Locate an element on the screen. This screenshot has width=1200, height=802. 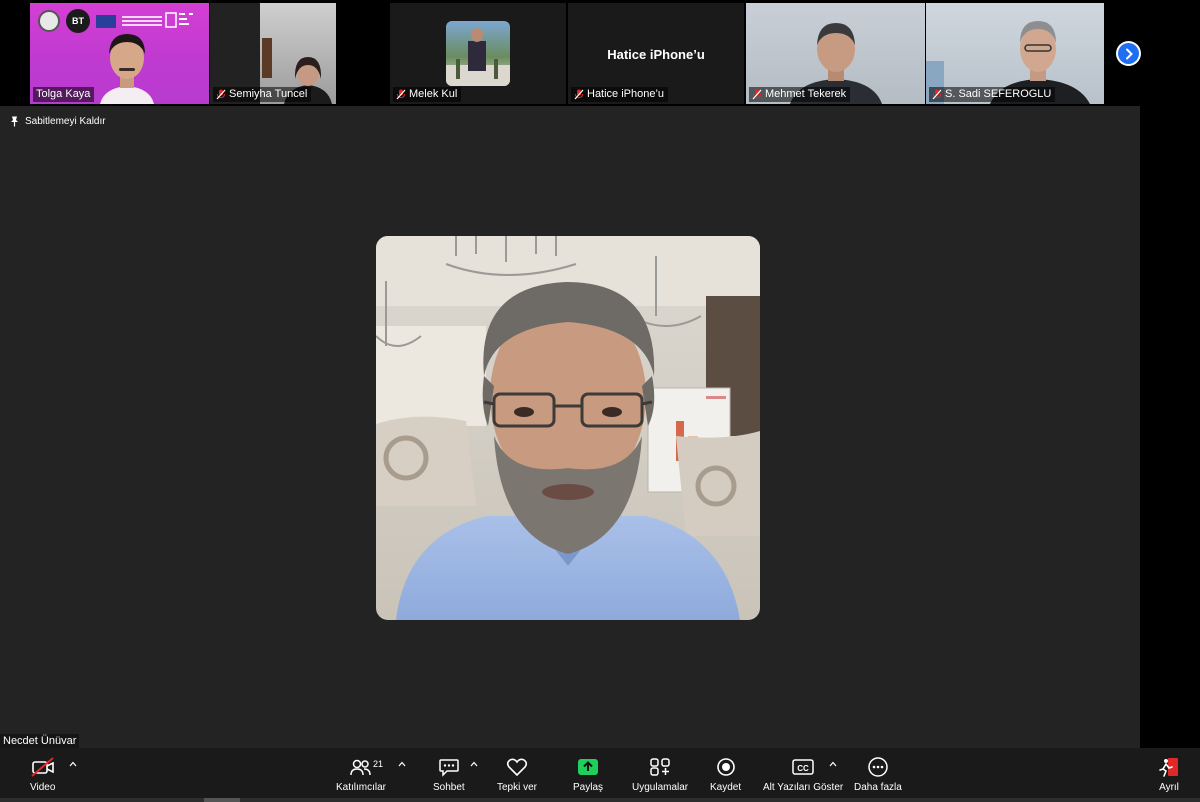
svg-text: CC is located at coordinates (803, 768).